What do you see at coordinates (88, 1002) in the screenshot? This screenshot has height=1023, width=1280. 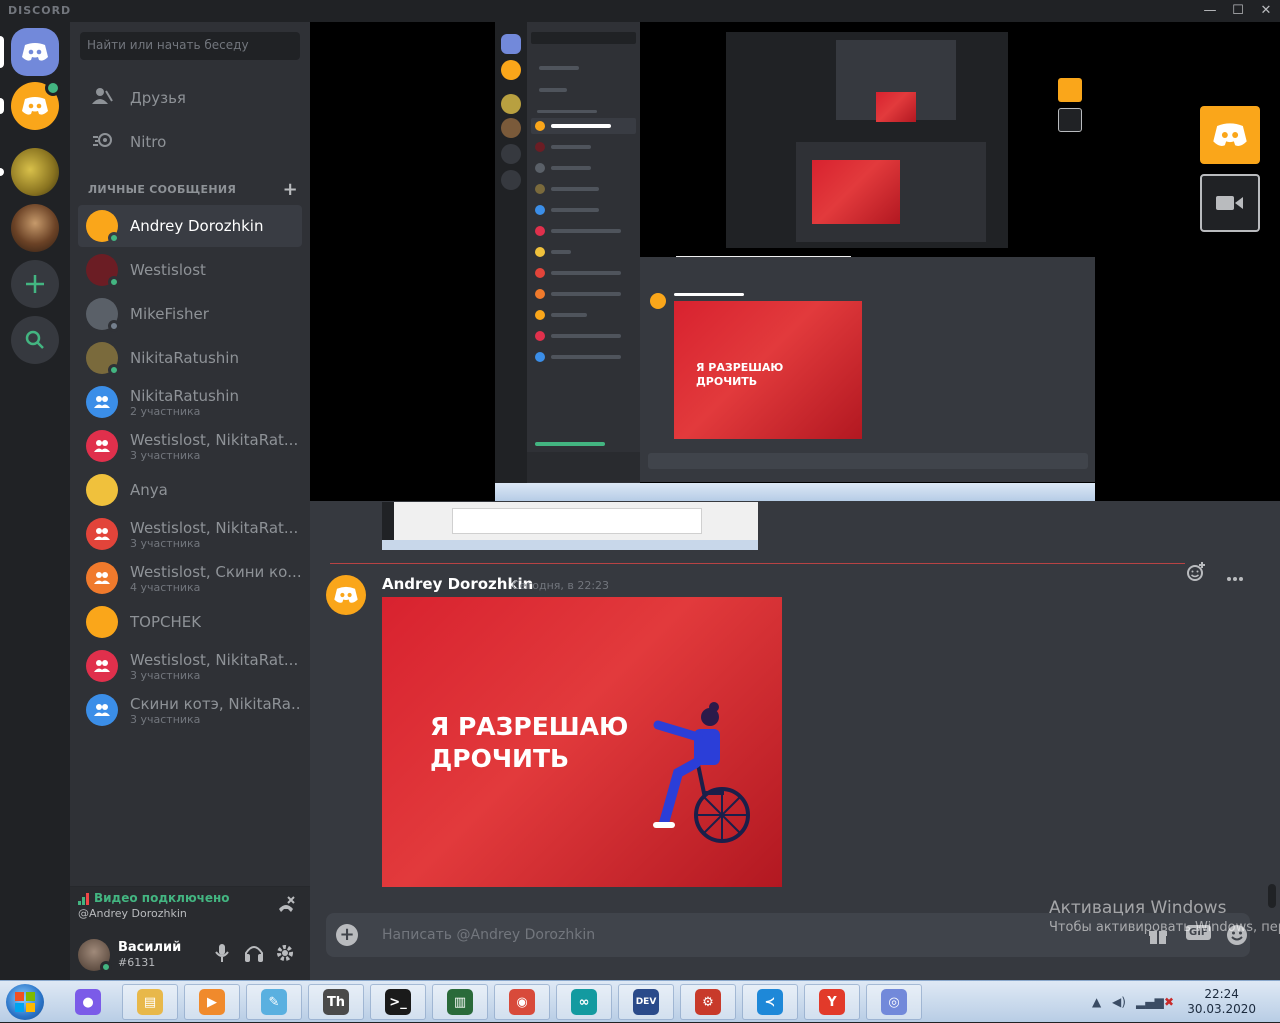 I see `taskbar-app: ●` at bounding box center [88, 1002].